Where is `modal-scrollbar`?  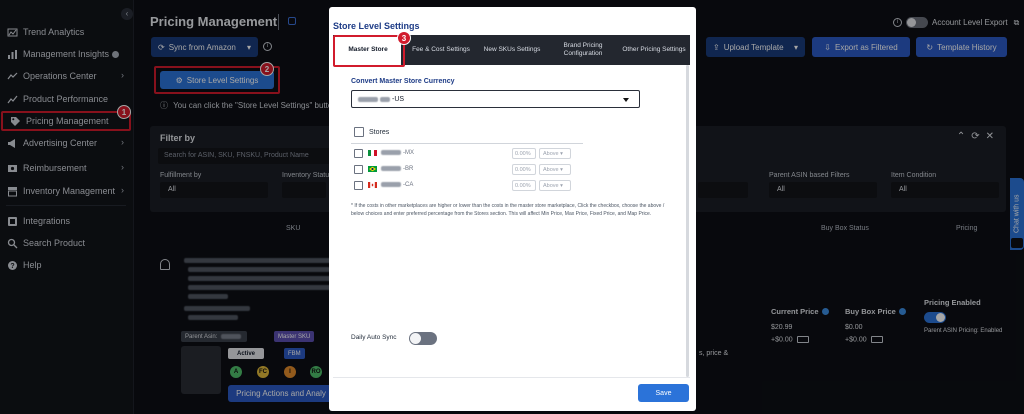
modal-scrollbar is located at coordinates (687, 221).